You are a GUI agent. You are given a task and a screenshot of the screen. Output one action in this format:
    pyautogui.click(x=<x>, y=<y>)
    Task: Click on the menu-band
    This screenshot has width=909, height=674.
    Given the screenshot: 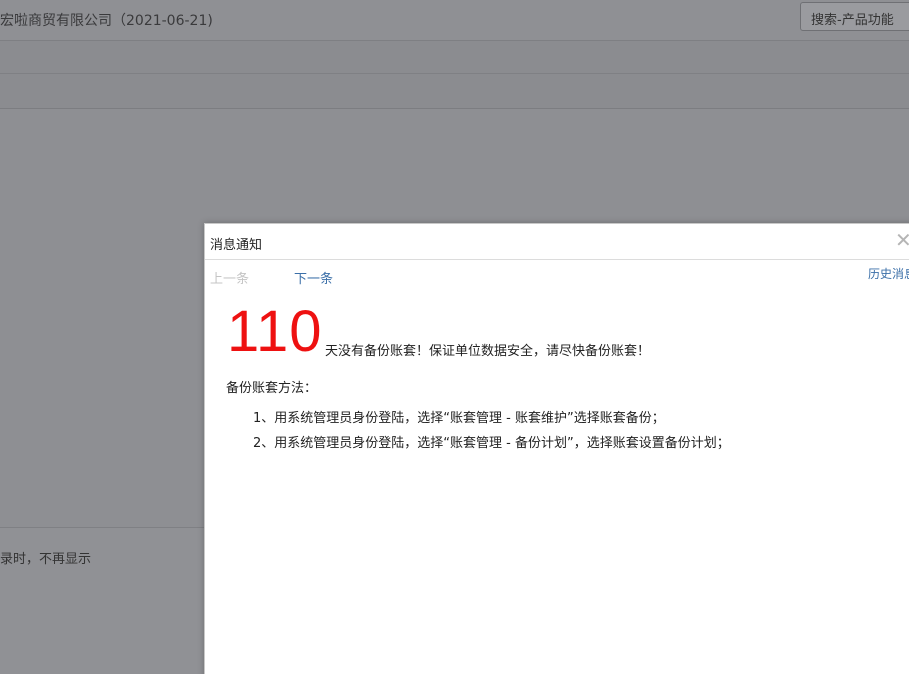 What is the action you would take?
    pyautogui.click(x=454, y=91)
    